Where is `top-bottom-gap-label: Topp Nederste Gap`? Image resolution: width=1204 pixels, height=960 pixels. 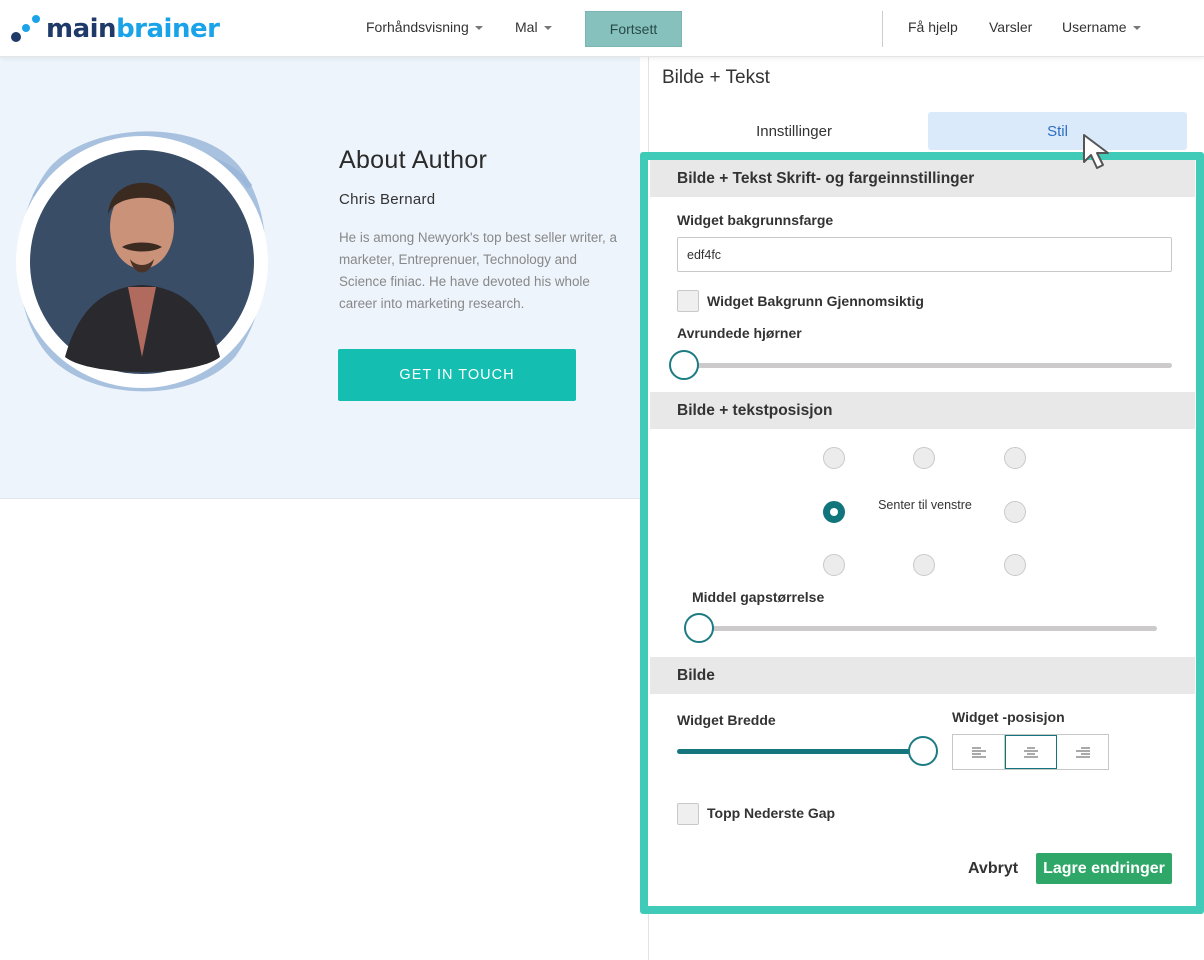
top-bottom-gap-label: Topp Nederste Gap is located at coordinates (771, 813).